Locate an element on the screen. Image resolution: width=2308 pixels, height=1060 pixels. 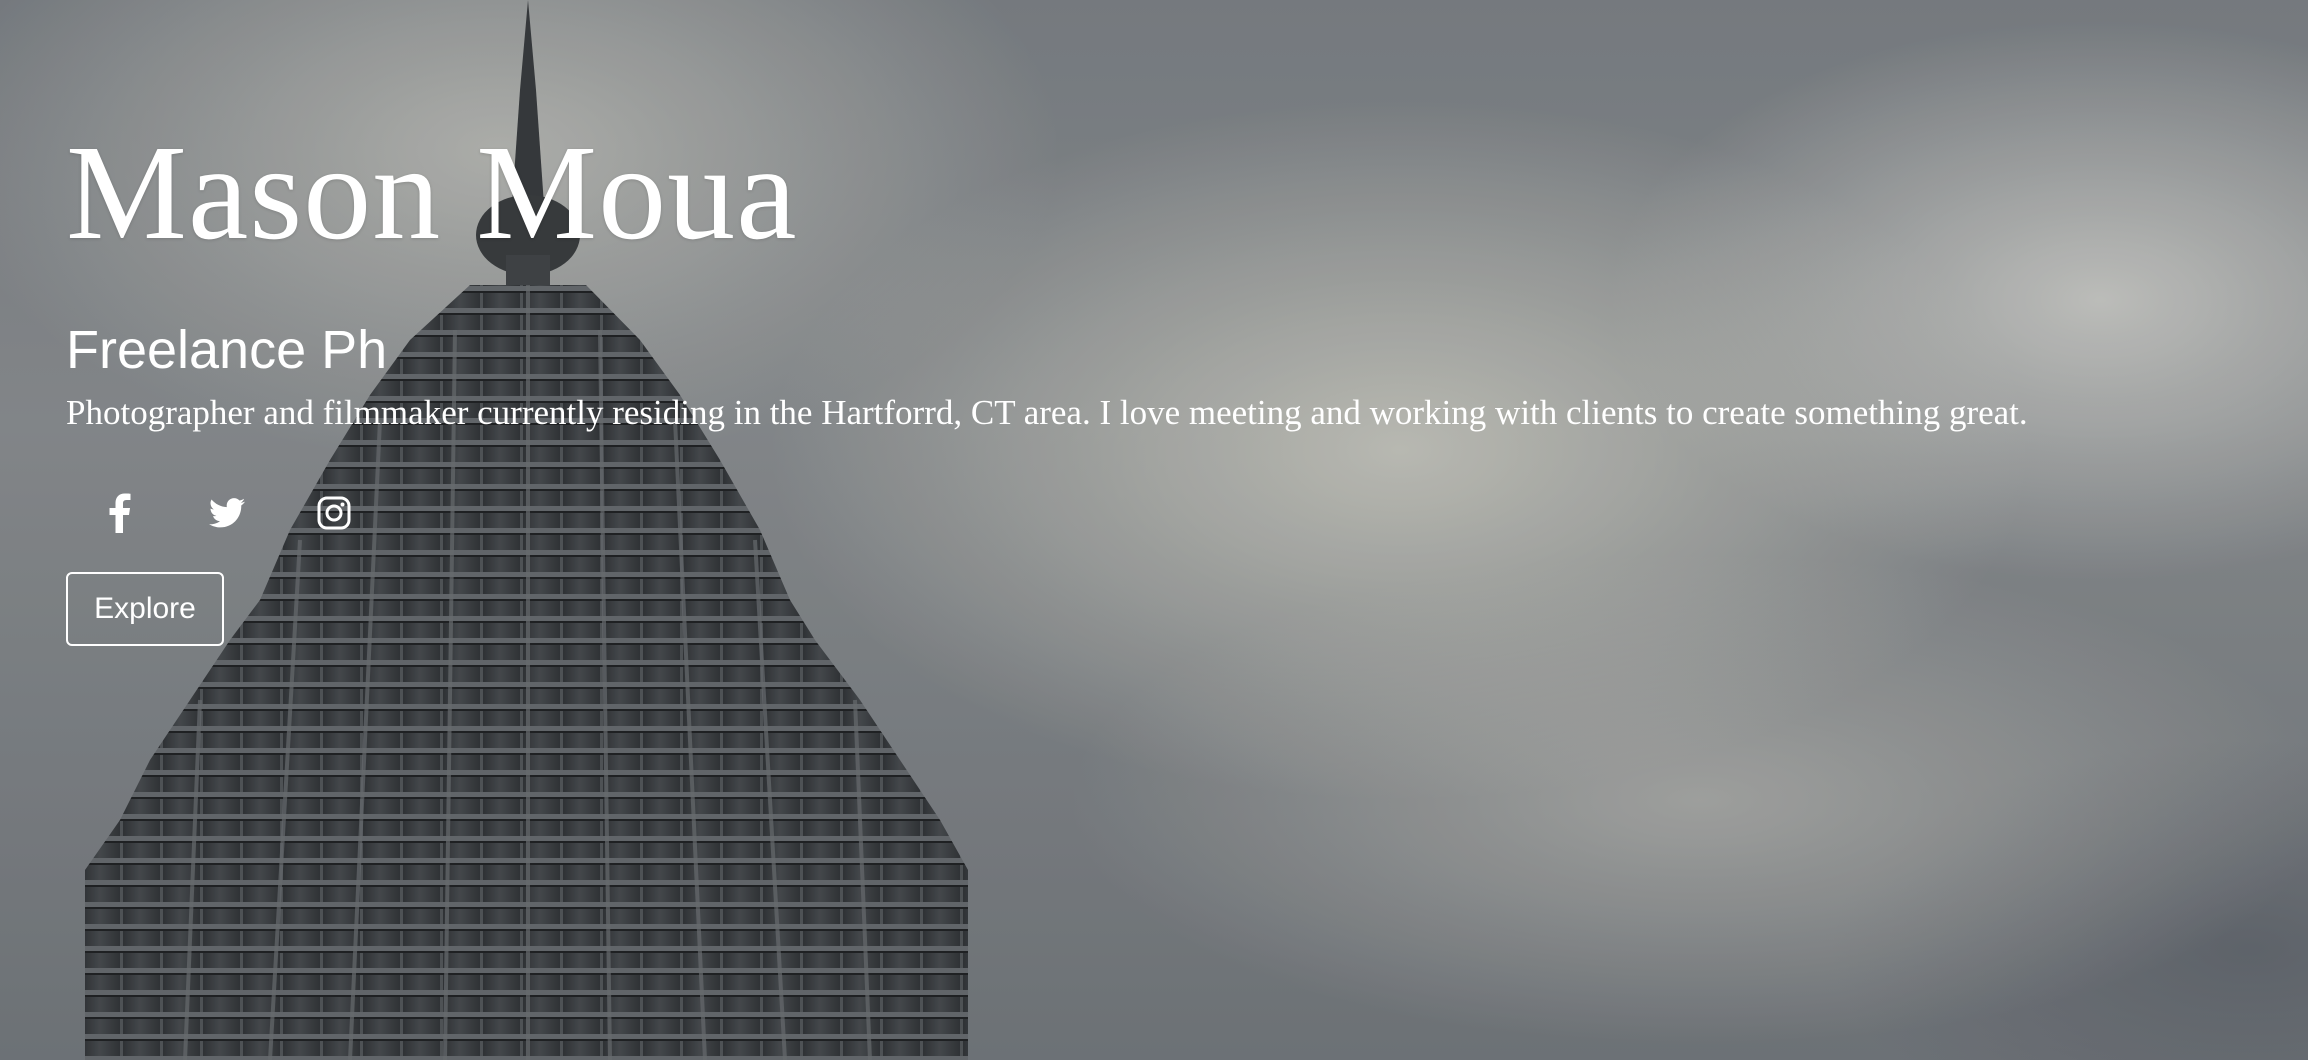
tagline: Freelance Ph is located at coordinates (227, 350).